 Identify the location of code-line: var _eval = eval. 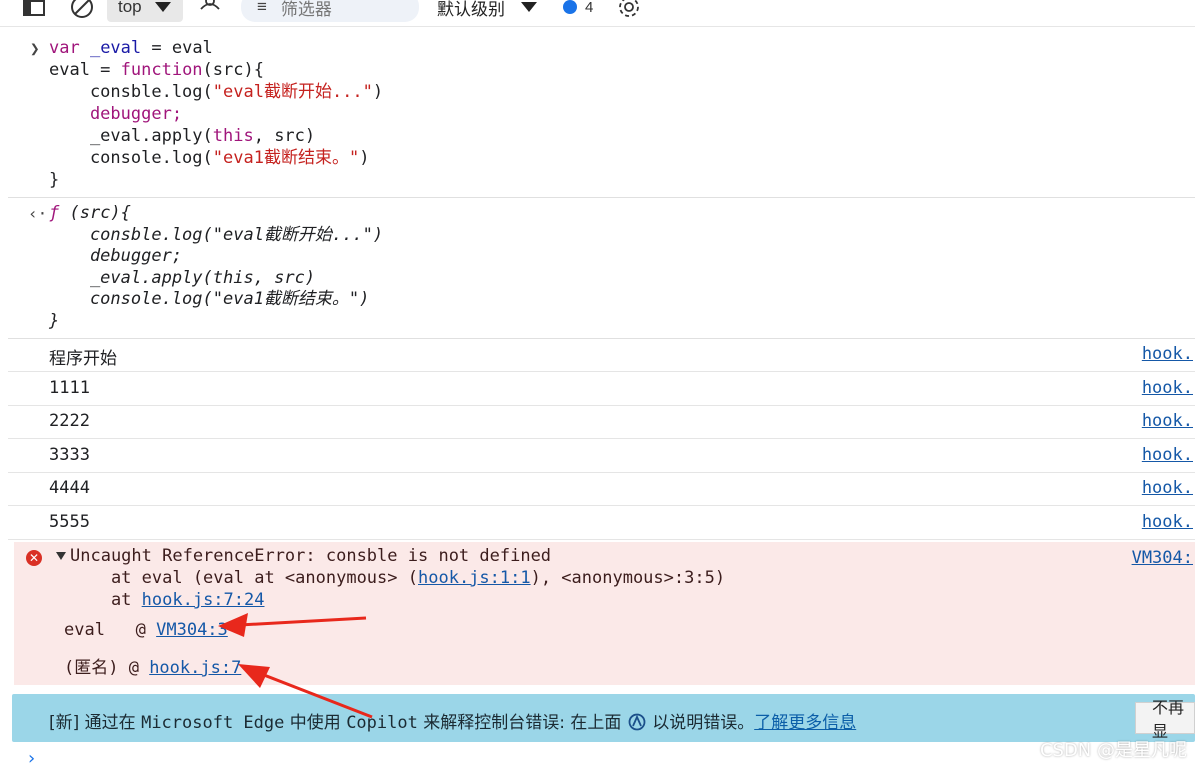
(131, 48).